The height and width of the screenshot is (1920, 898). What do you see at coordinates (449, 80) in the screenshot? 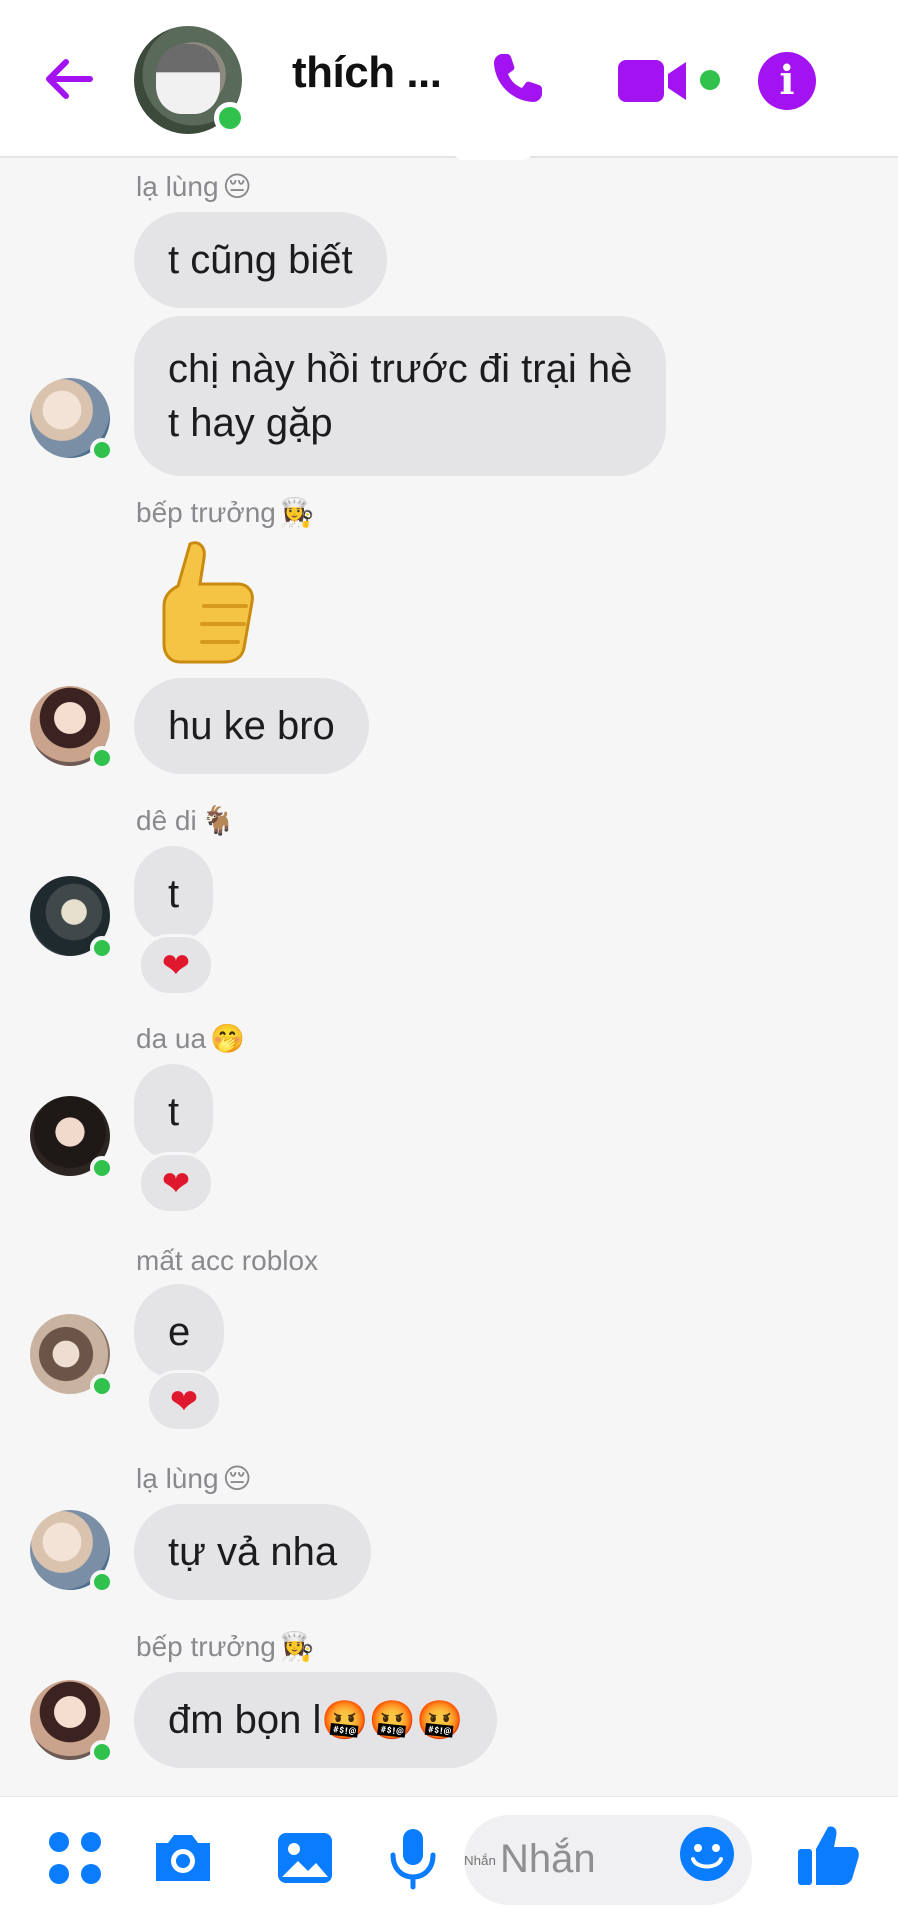
I see `conversation-header: thích ... i` at bounding box center [449, 80].